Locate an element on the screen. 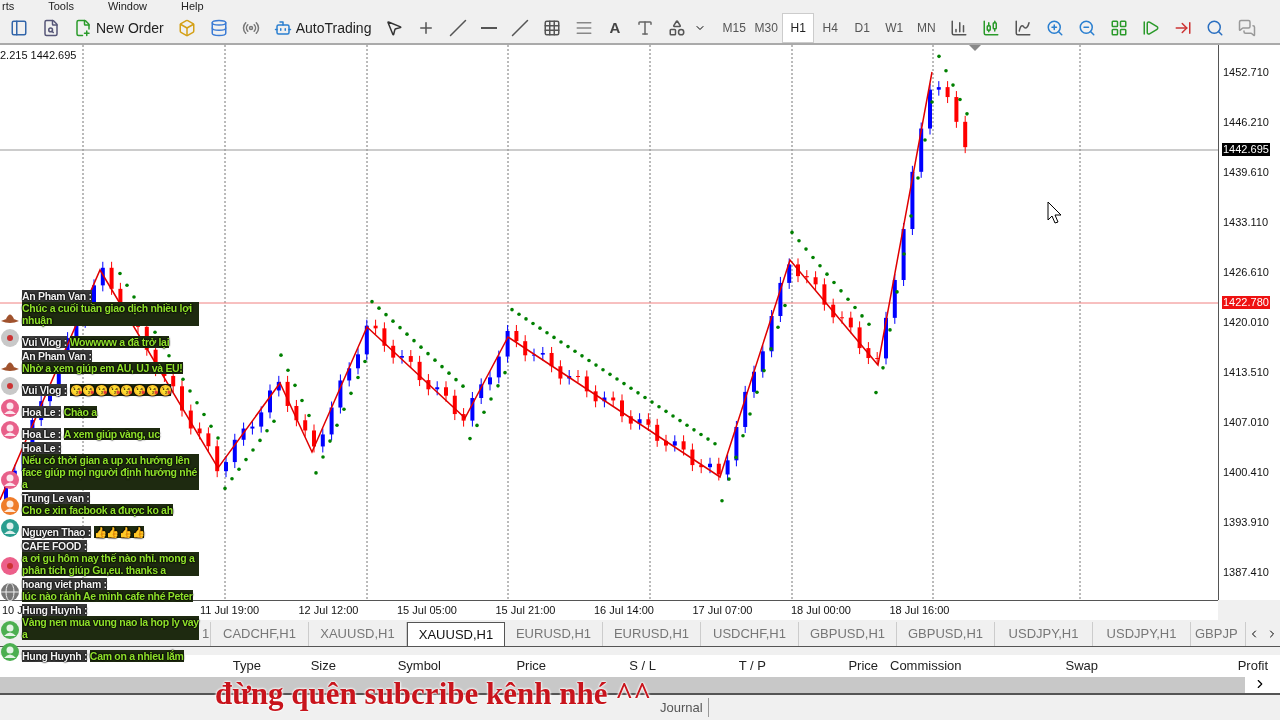  column-header: S / L is located at coordinates (605, 666).